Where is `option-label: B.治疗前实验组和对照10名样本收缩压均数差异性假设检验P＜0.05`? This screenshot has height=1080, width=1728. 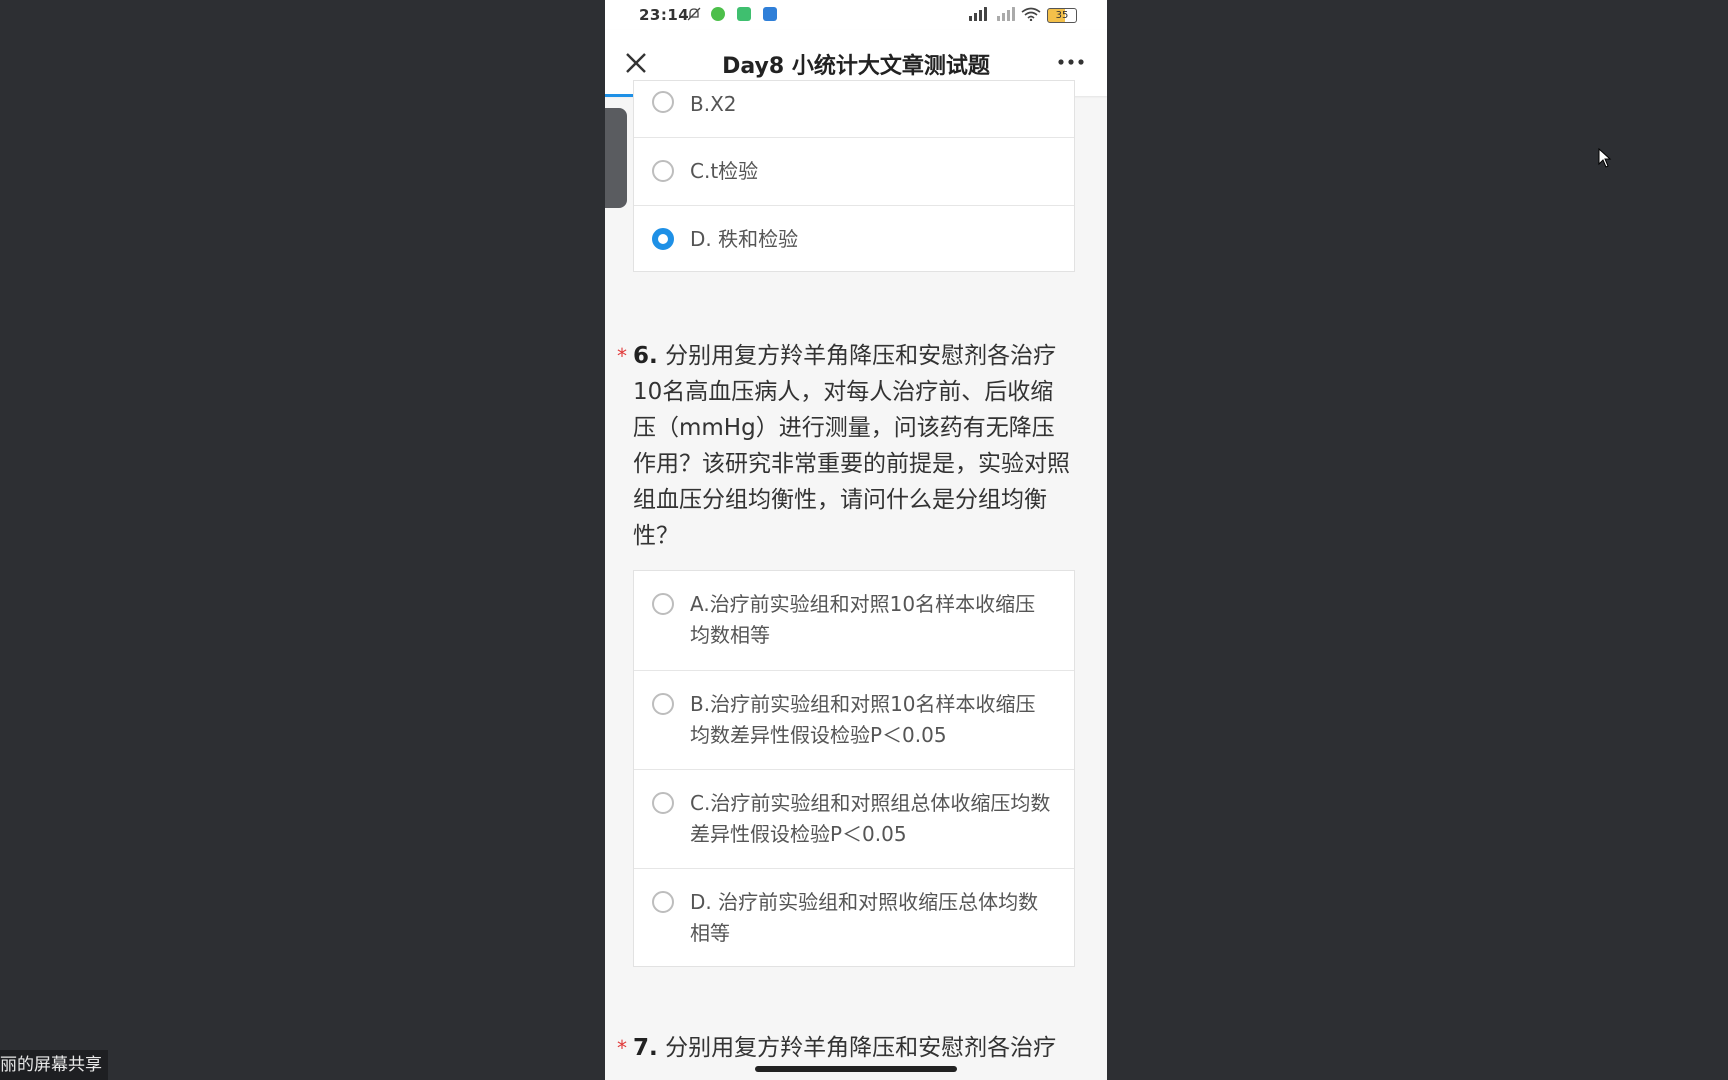
option-label: B.治疗前实验组和对照10名样本收缩压均数差异性假设检验P＜0.05 is located at coordinates (863, 719).